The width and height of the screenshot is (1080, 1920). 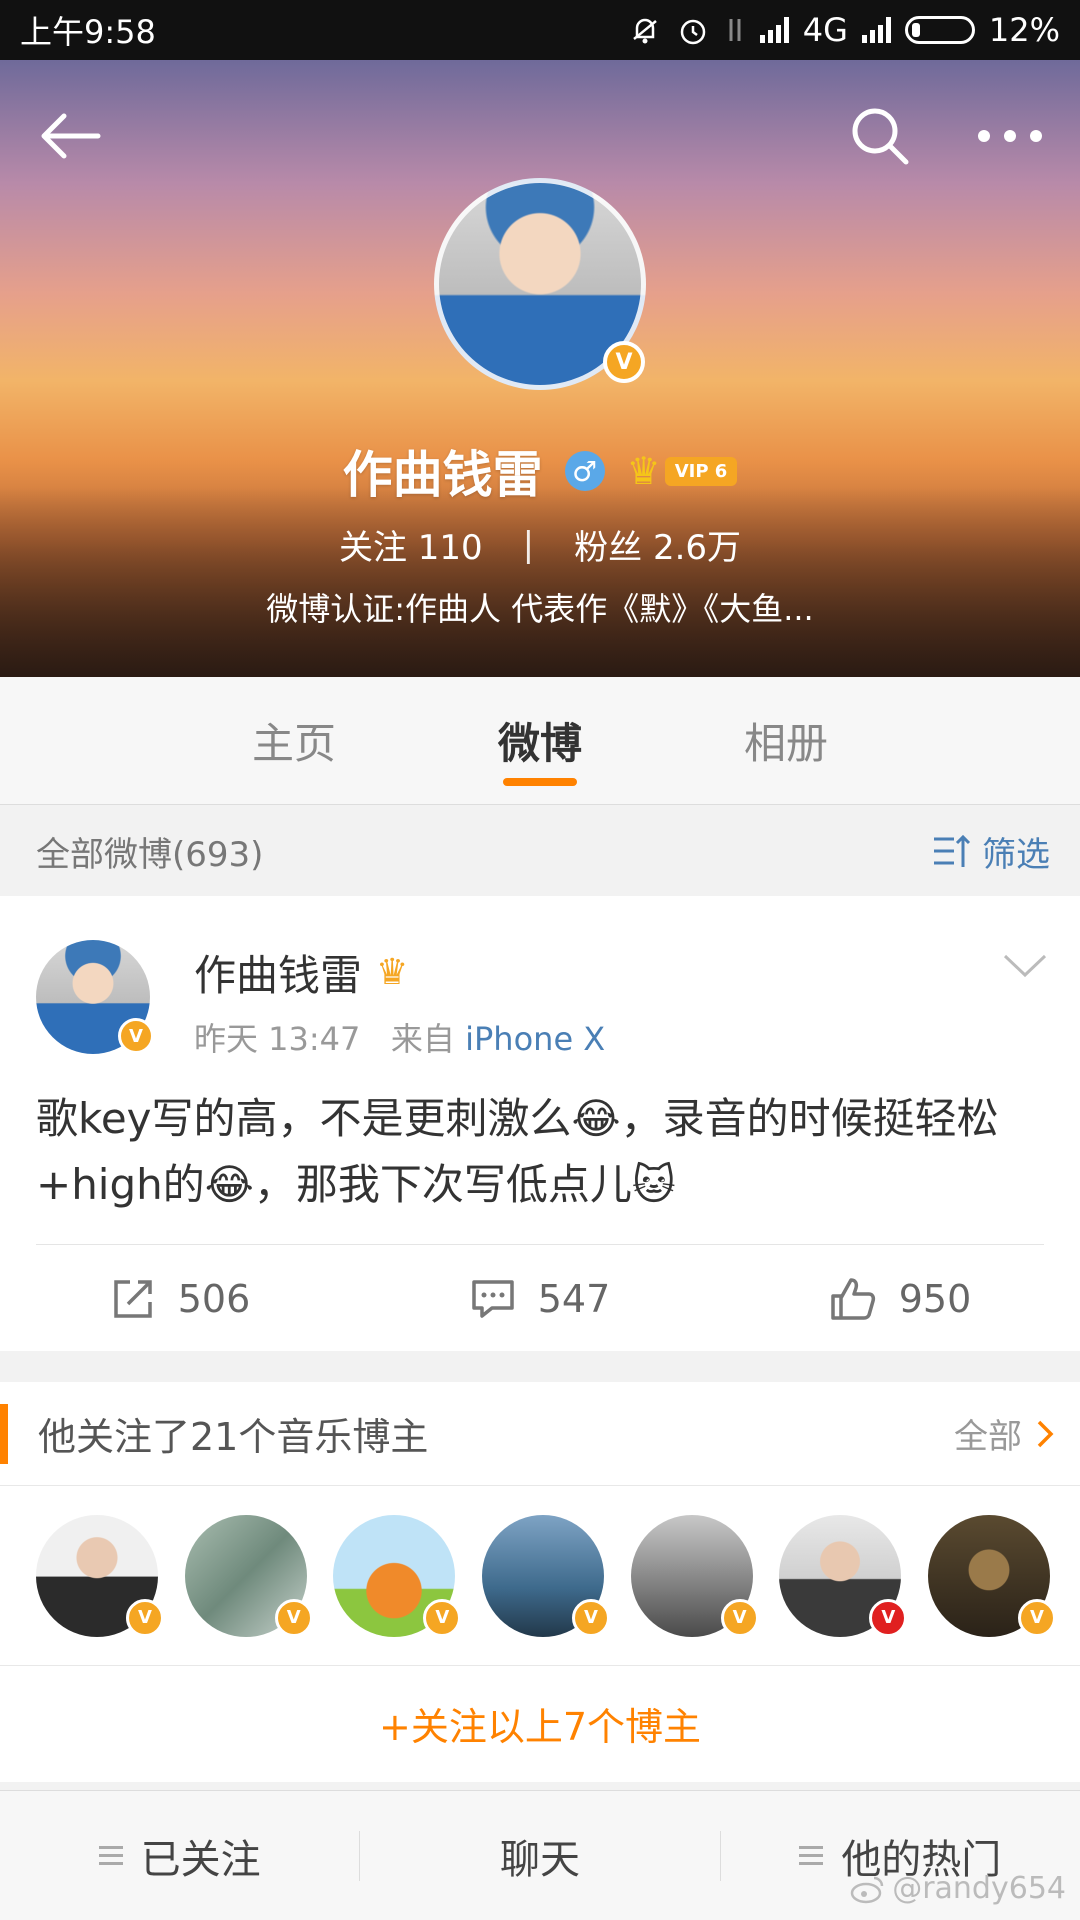 I want to click on blogger-avatar-4: V, so click(x=545, y=1575).